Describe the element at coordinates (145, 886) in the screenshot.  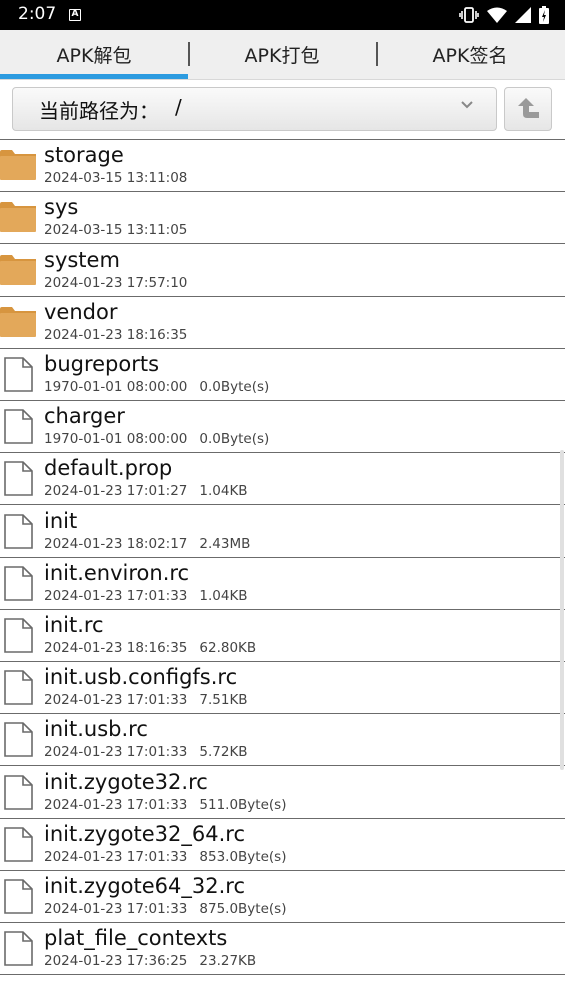
I see `file-name: init.zygote64_32.rc` at that location.